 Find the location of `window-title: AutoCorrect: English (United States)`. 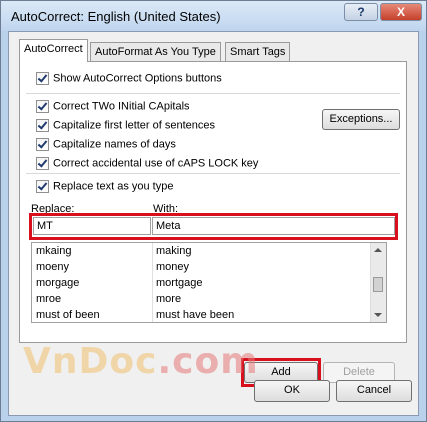

window-title: AutoCorrect: English (United States) is located at coordinates (116, 16).